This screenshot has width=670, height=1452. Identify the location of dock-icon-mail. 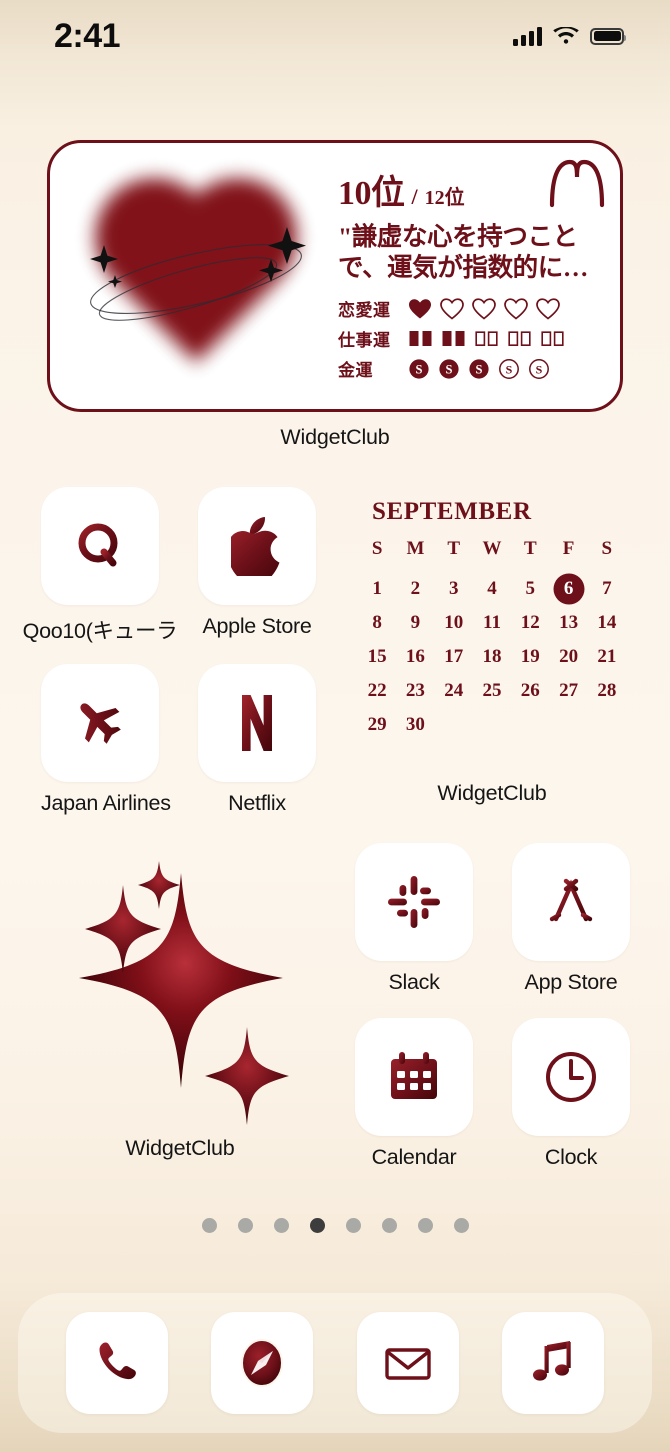
(407, 1363).